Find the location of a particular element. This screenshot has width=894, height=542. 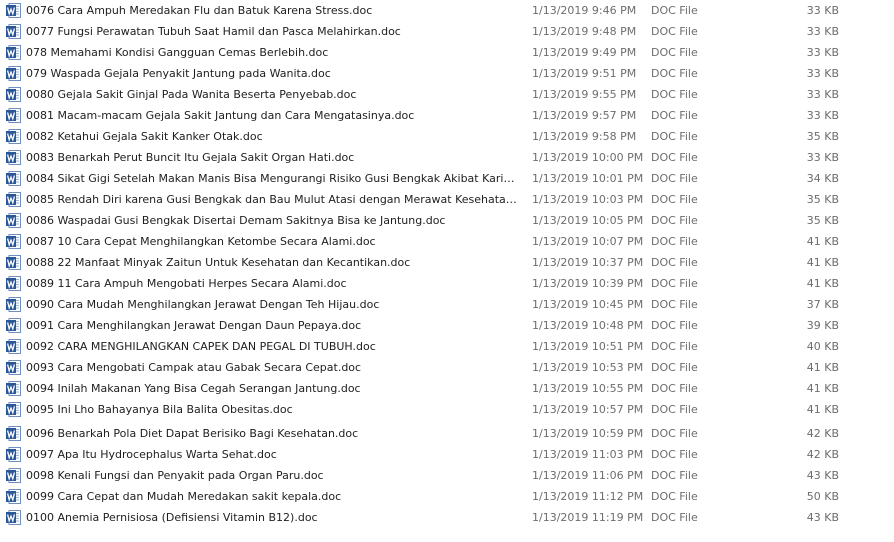

file-date-modified: 1/13/2019 11:06 PM is located at coordinates (588, 475).